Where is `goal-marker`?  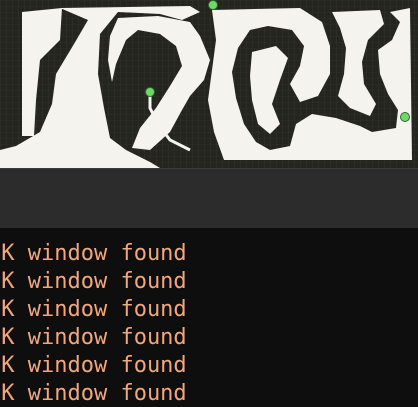
goal-marker is located at coordinates (405, 117).